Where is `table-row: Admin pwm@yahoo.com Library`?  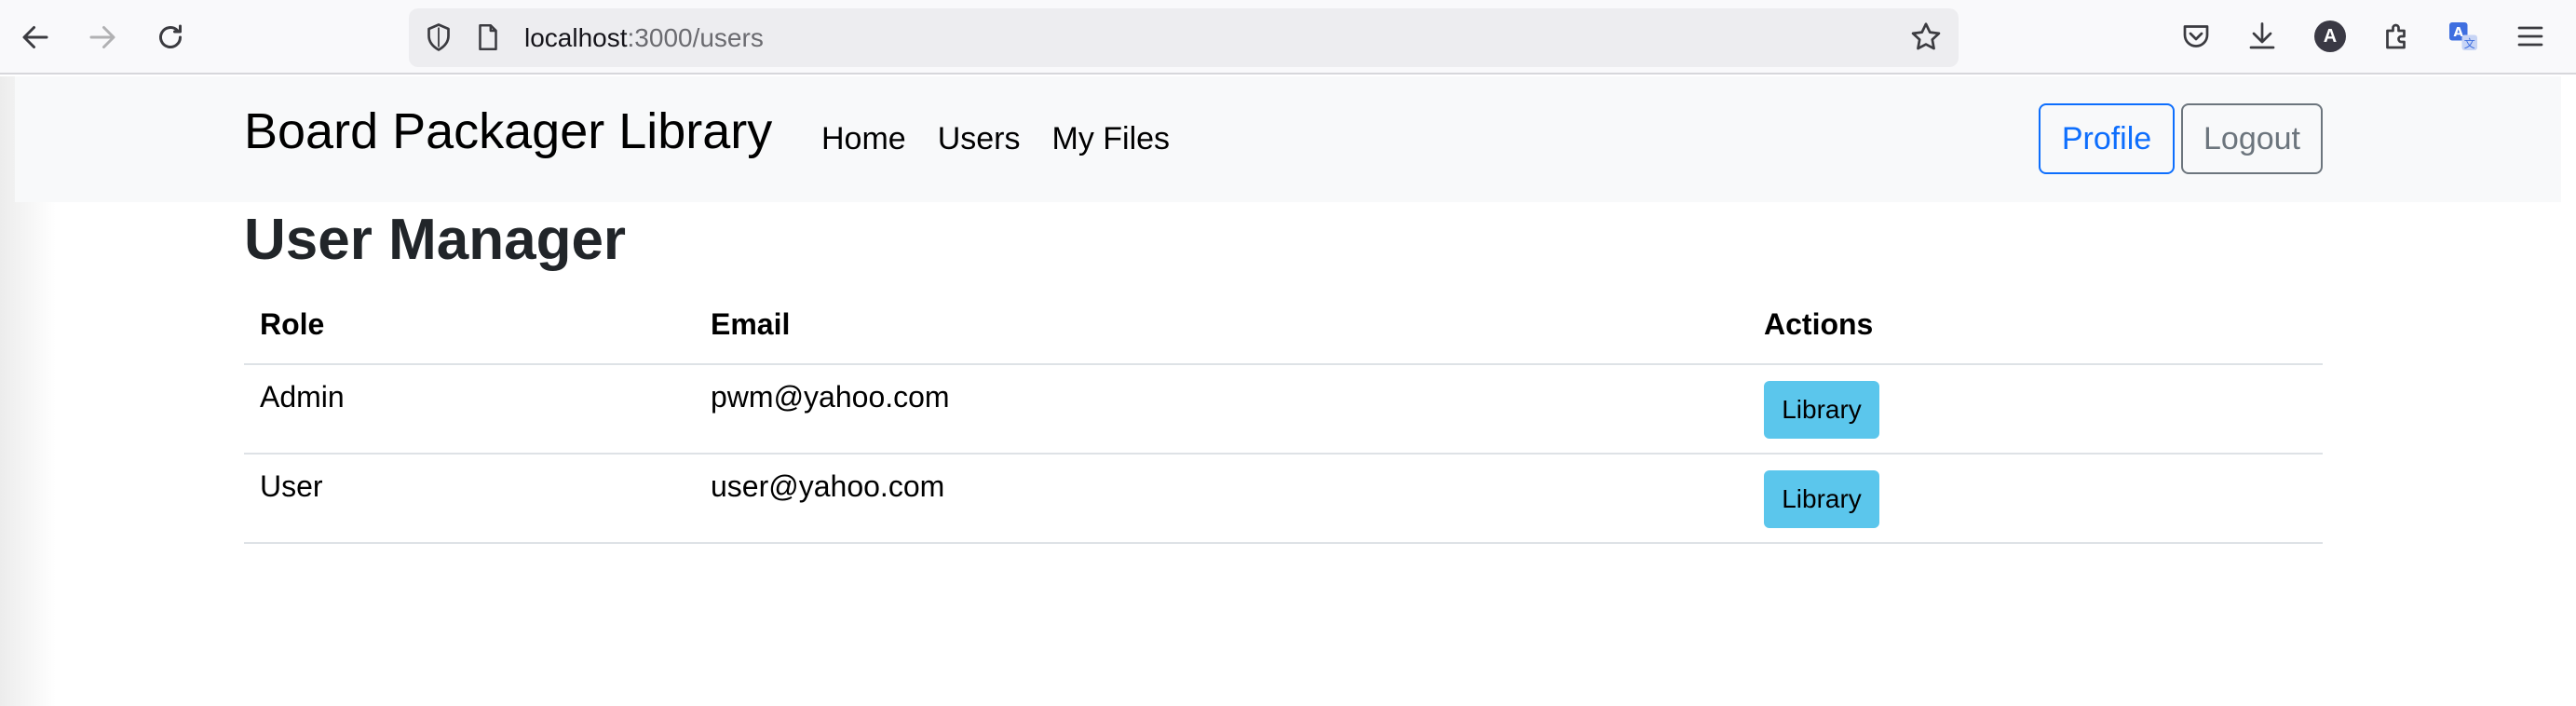
table-row: Admin pwm@yahoo.com Library is located at coordinates (1283, 410).